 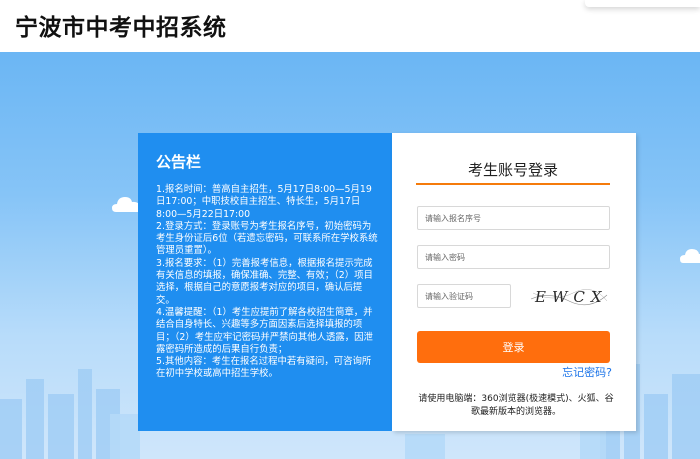 I want to click on login-button: 登录, so click(x=513, y=347).